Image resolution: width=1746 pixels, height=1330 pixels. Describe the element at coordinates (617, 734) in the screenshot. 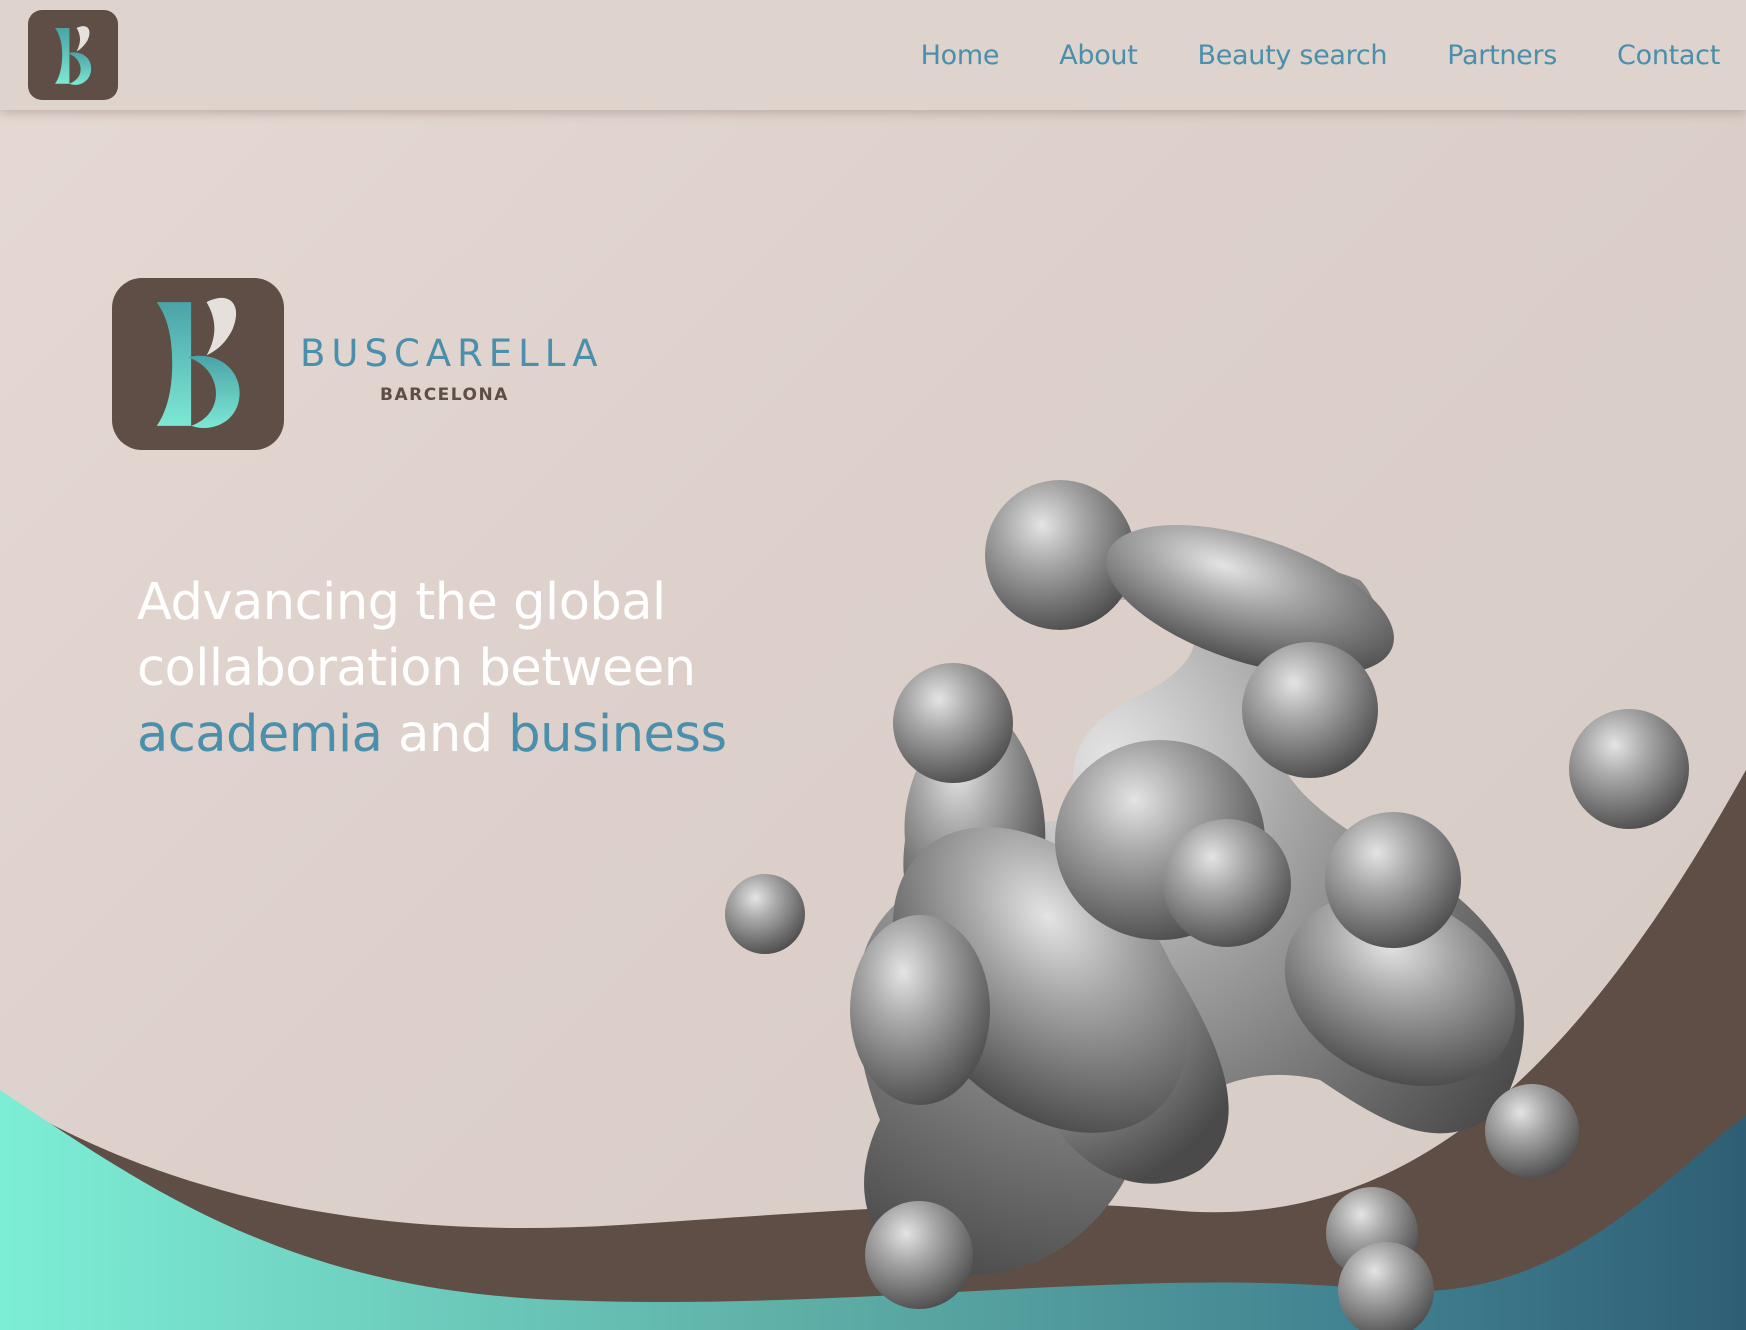

I see `headline-accent-business: business` at that location.